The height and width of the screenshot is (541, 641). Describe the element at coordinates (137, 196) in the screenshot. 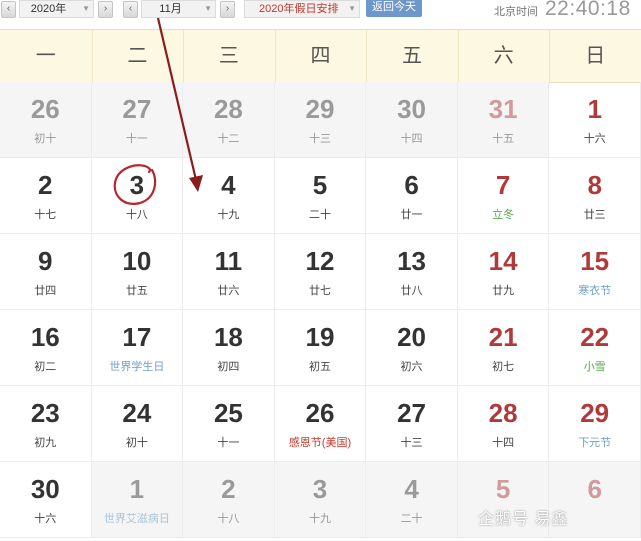

I see `day-cell: 3 十八` at that location.